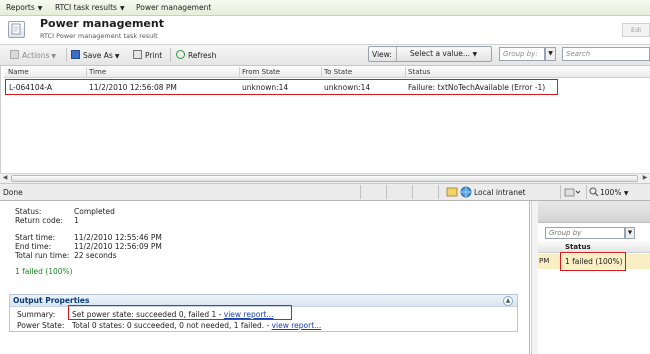 The image size is (650, 354). What do you see at coordinates (630, 233) in the screenshot?
I see `side-group-by-dropdown-icon: ▼` at bounding box center [630, 233].